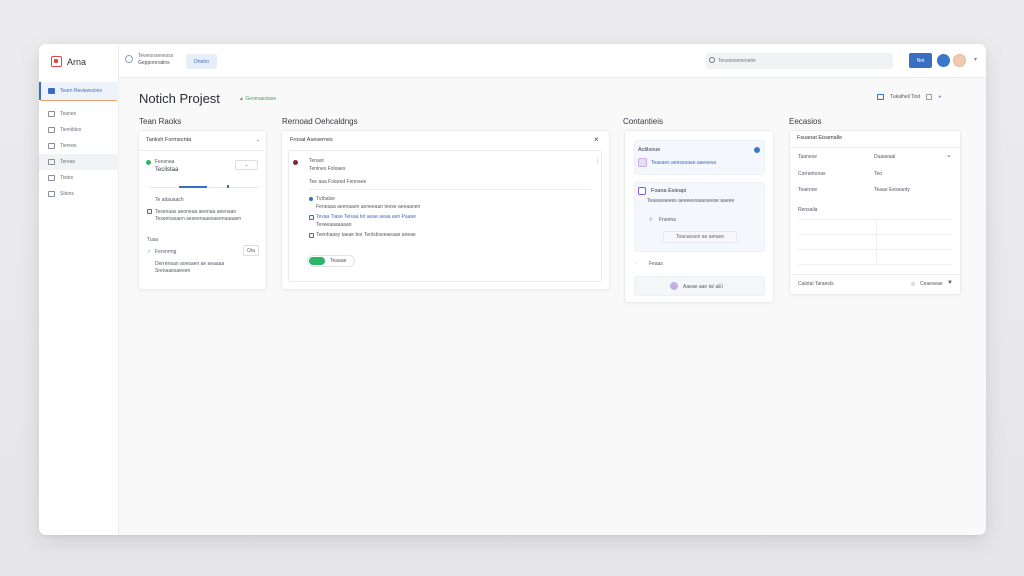 The image size is (1024, 576). Describe the element at coordinates (77, 61) in the screenshot. I see `app-name: Arna` at that location.